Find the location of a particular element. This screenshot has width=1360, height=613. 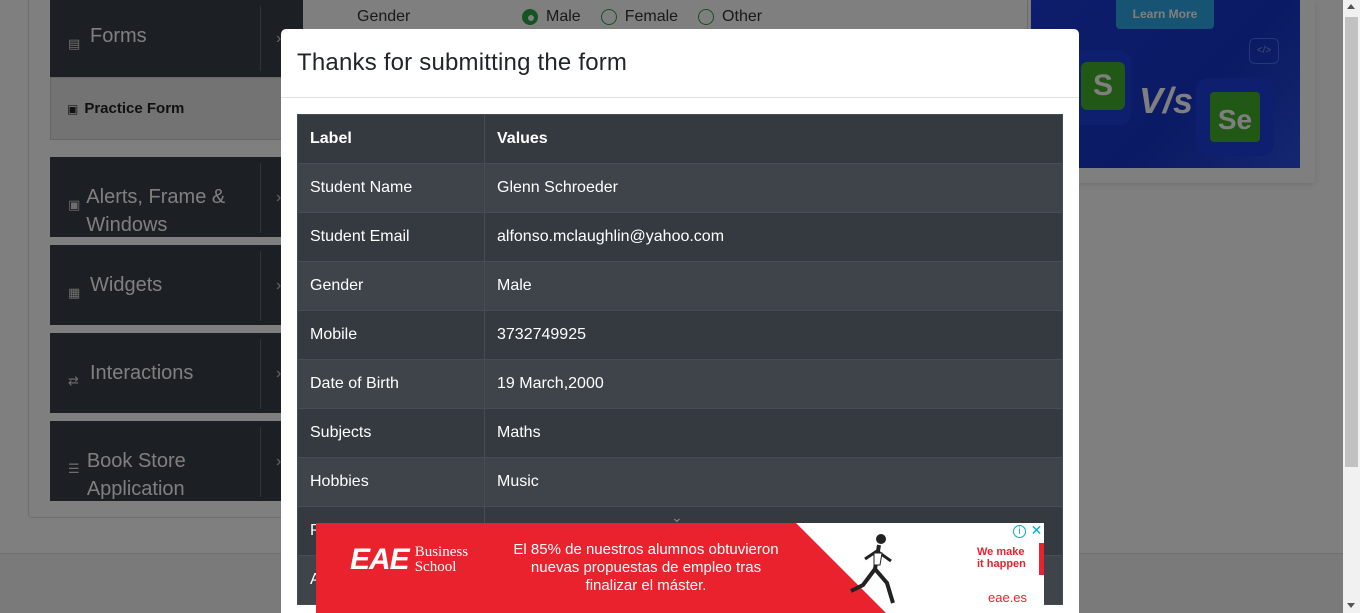

row-label: Mobile is located at coordinates (391, 335).